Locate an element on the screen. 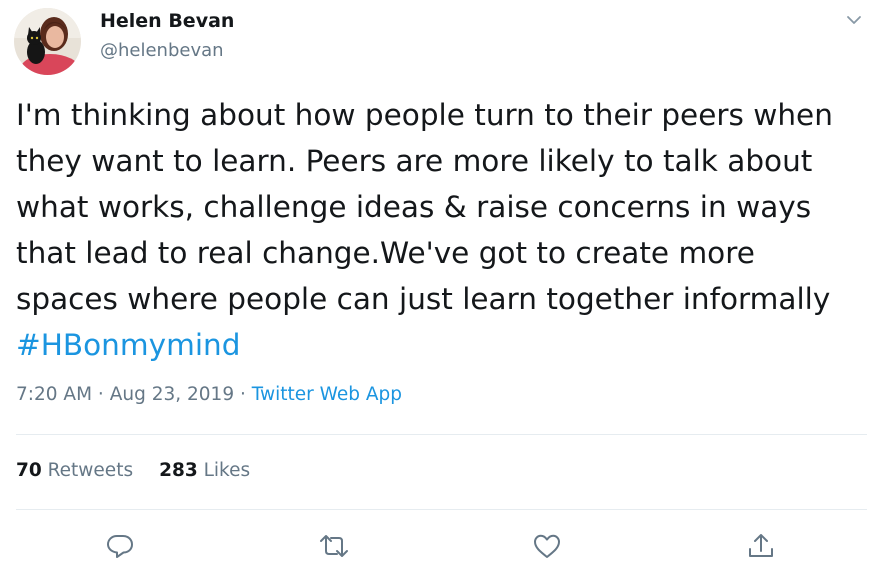  likes-stat: 283 Likes is located at coordinates (204, 470).